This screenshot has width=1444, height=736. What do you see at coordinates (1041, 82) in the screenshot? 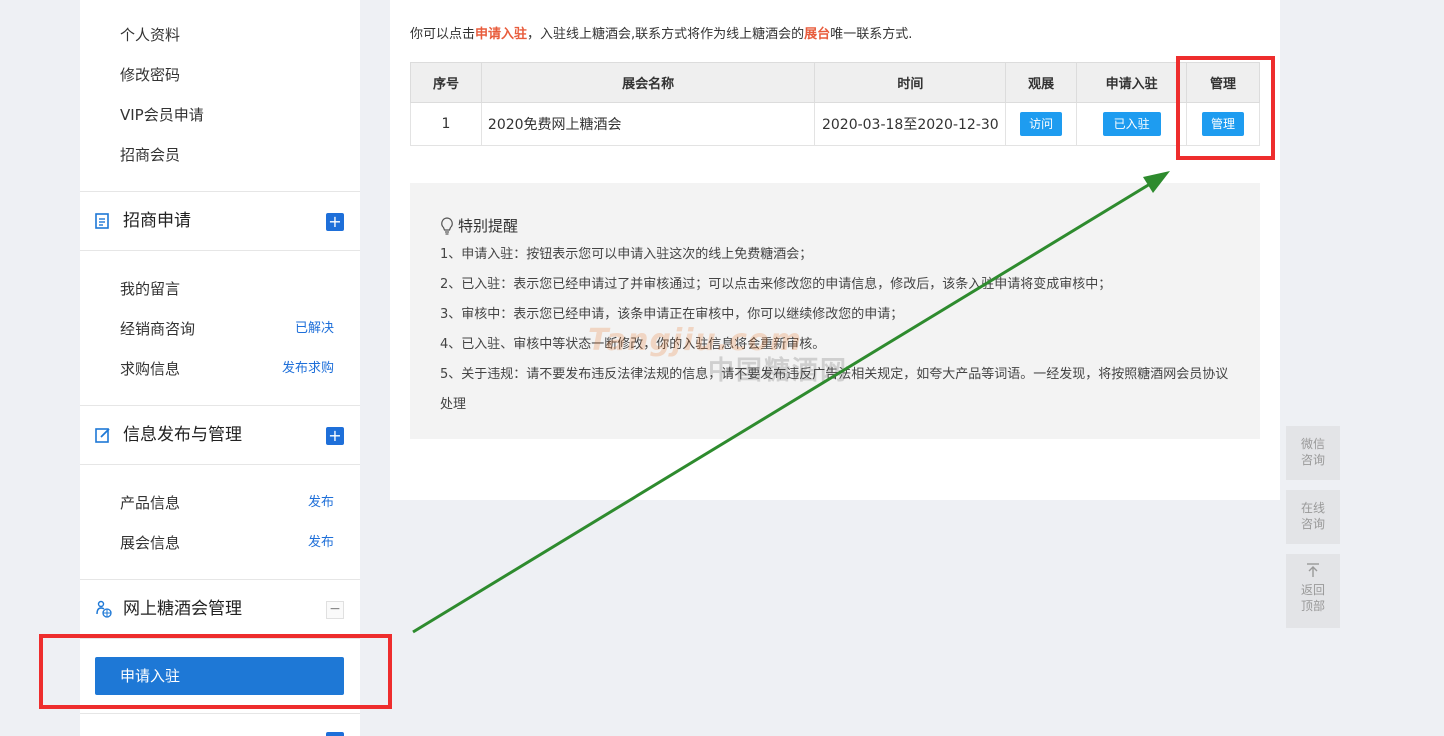
I see `col-header-view: 观展` at bounding box center [1041, 82].